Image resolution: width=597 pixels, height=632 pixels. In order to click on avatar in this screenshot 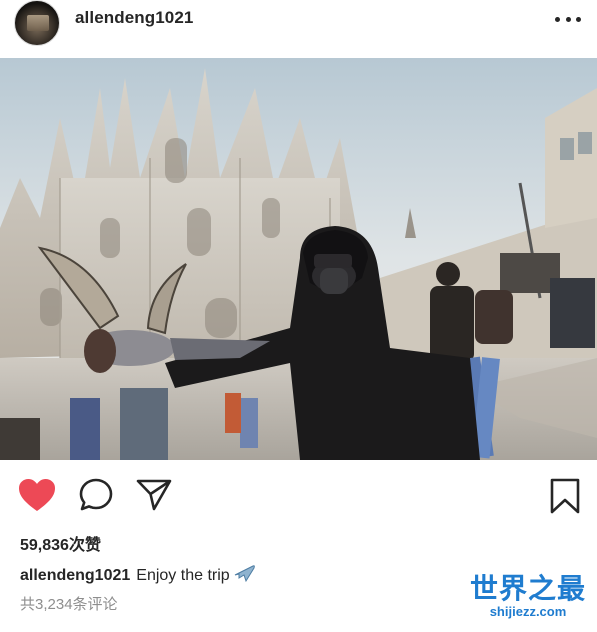, I will do `click(37, 23)`.